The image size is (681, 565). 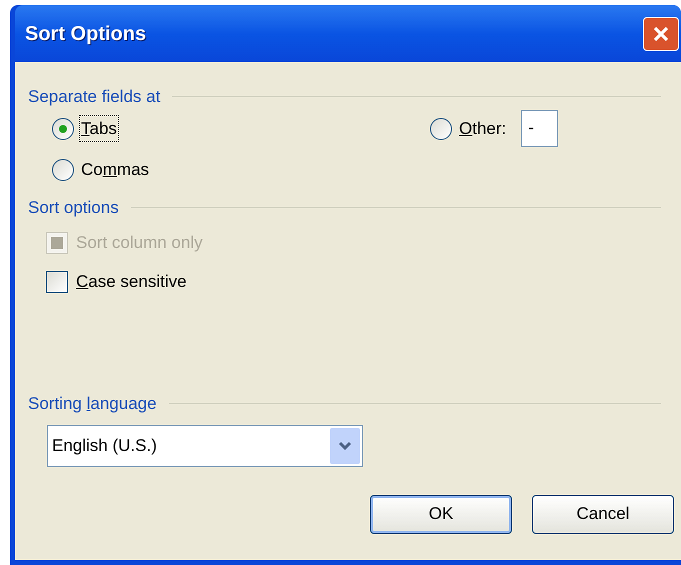 I want to click on dialog-button: OK, so click(x=441, y=514).